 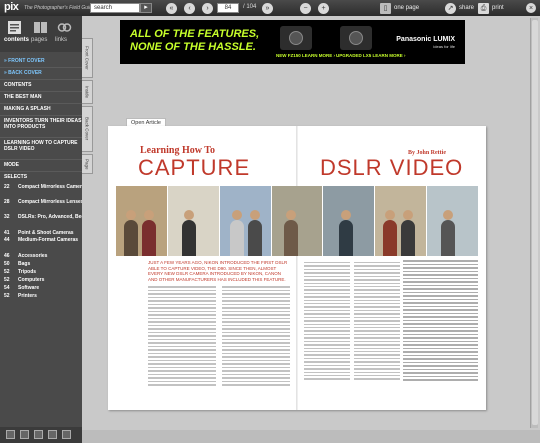 I want to click on page-fold, so click(x=297, y=268).